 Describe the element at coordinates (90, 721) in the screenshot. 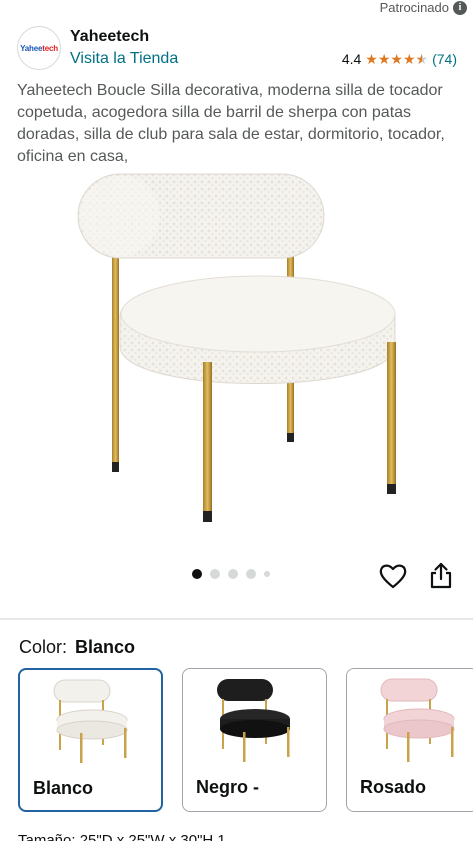

I see `white-chair-thumbnail` at that location.